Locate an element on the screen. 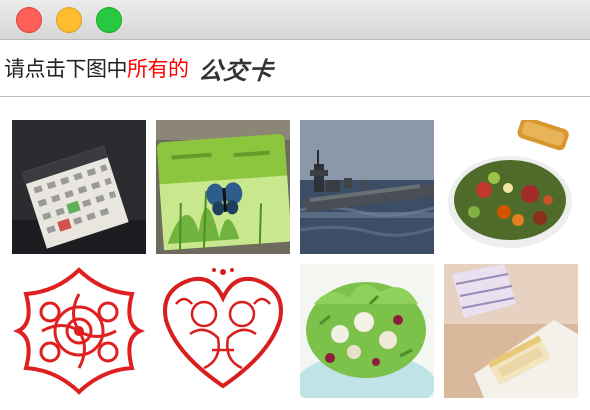  image-tile-cake is located at coordinates (511, 331).